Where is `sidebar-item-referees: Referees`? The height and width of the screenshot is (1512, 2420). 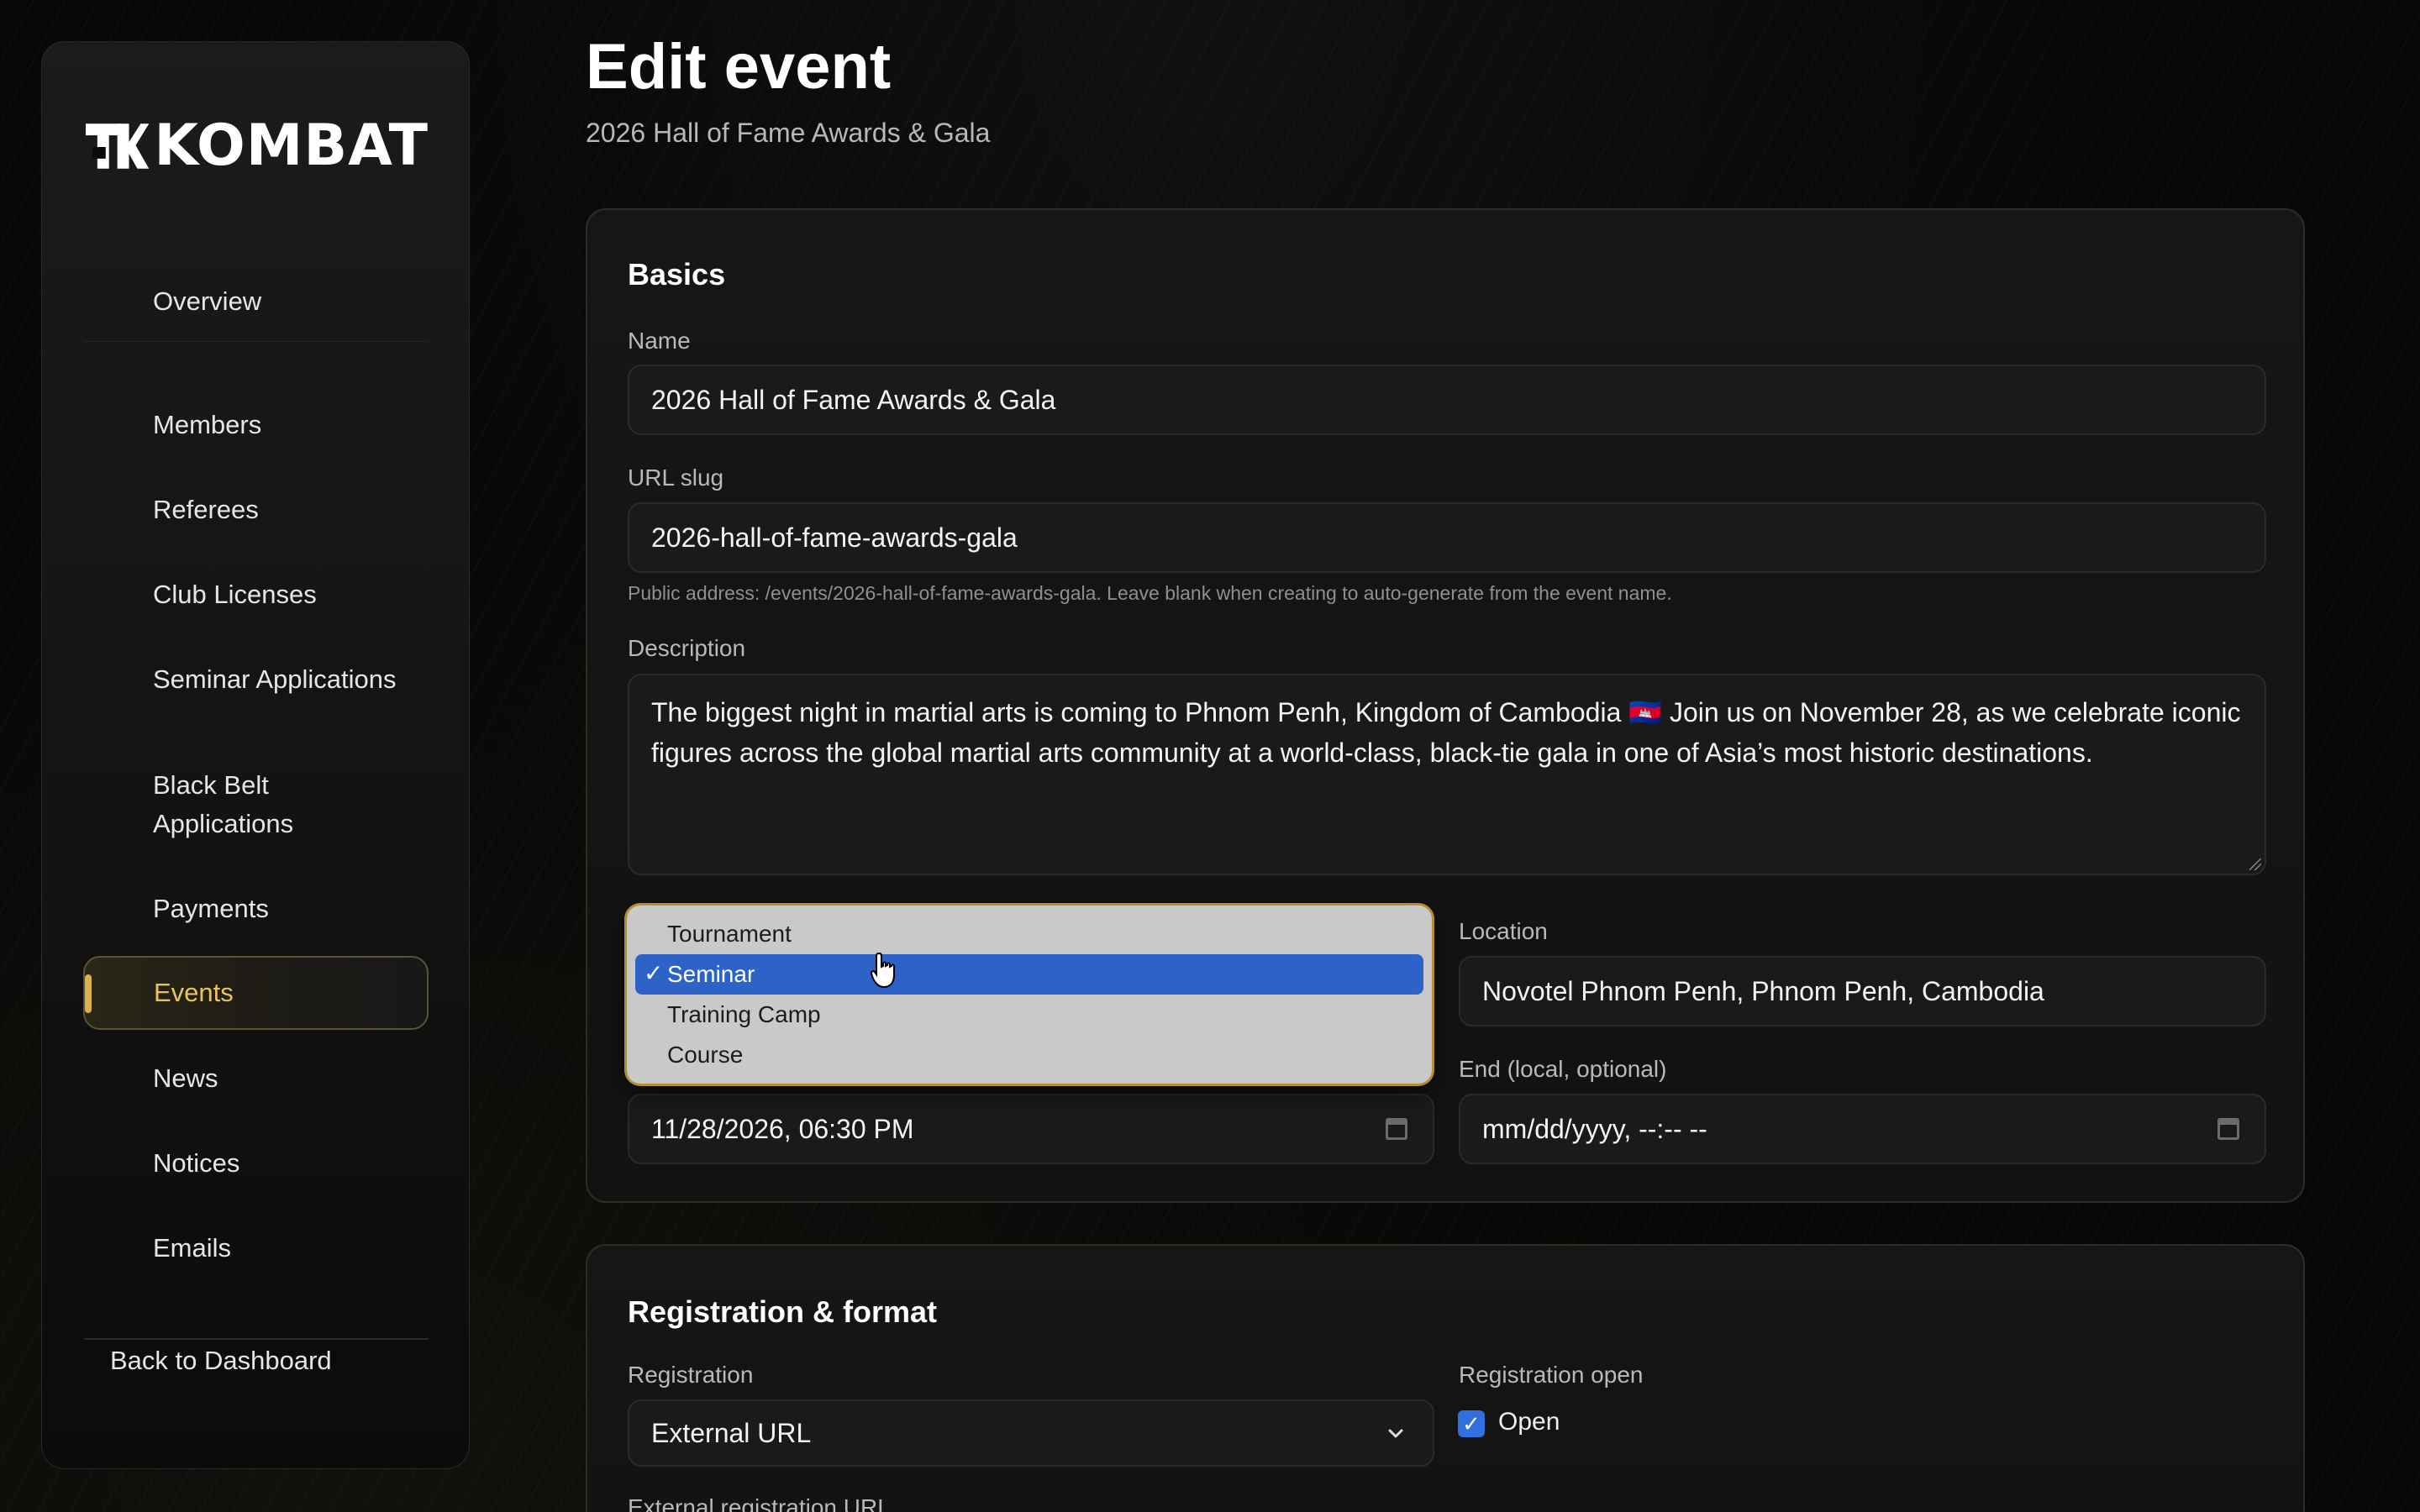 sidebar-item-referees: Referees is located at coordinates (256, 510).